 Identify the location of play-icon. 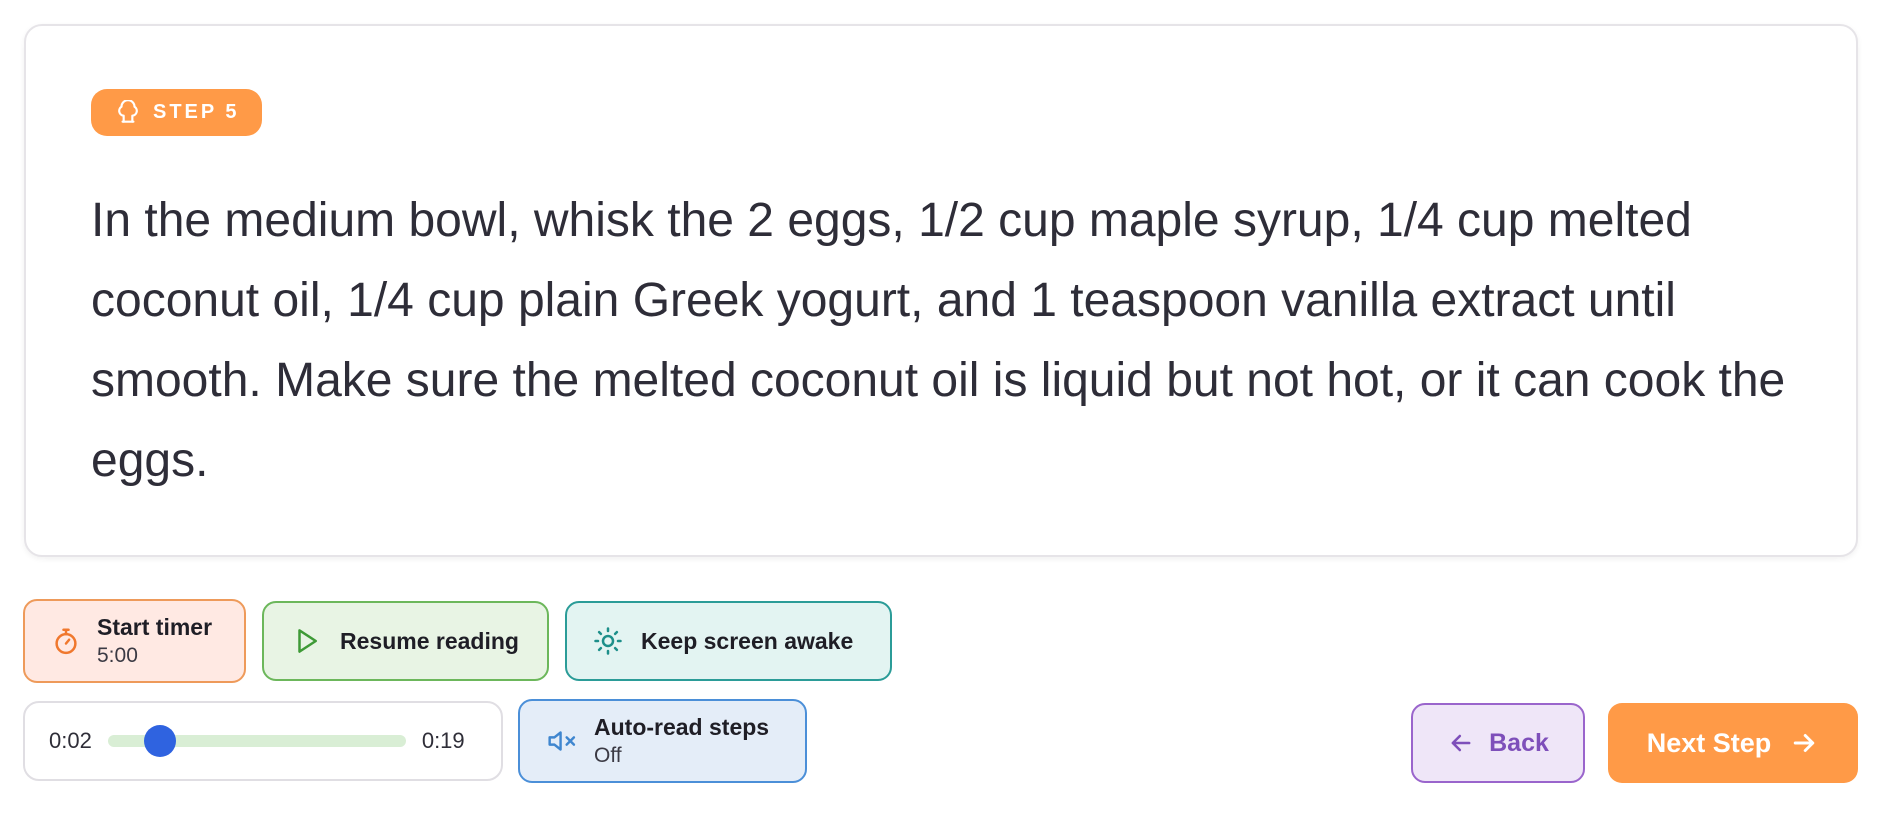
(307, 641).